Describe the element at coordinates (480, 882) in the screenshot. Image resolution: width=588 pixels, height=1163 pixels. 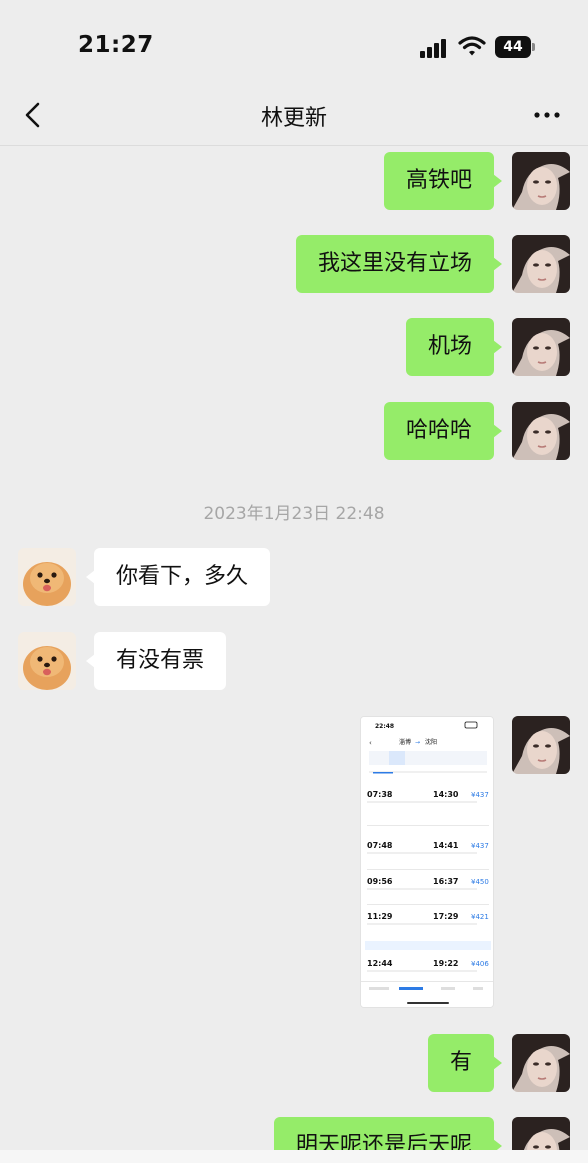
I see `svg-text: ¥450` at that location.